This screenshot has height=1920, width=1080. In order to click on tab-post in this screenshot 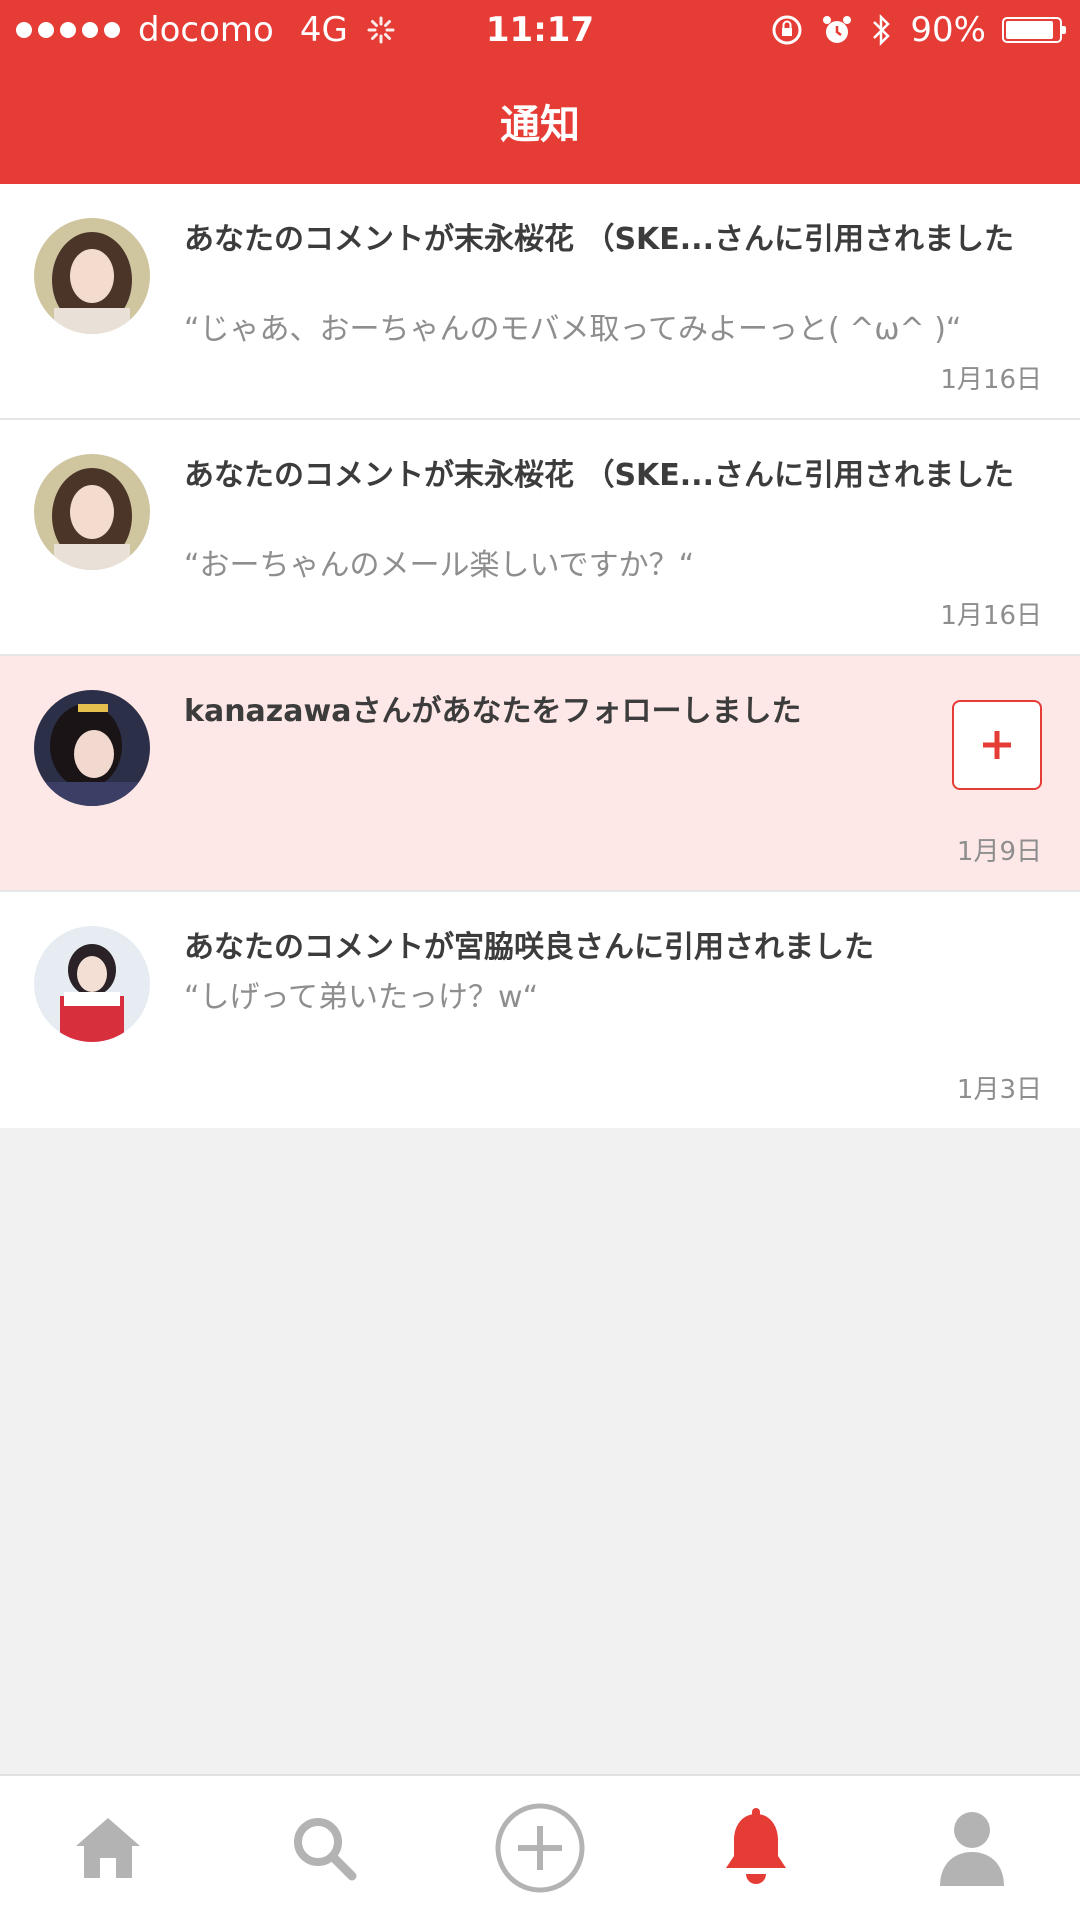, I will do `click(540, 1848)`.